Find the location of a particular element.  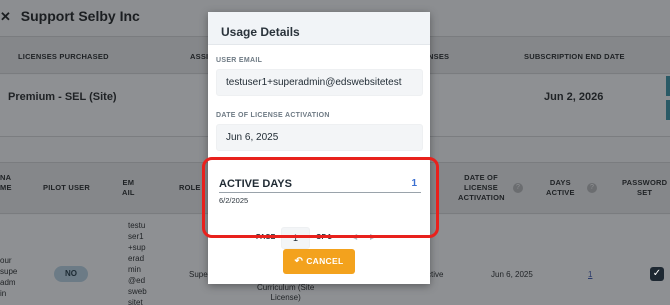

user-name: our supe adm in is located at coordinates (9, 277).